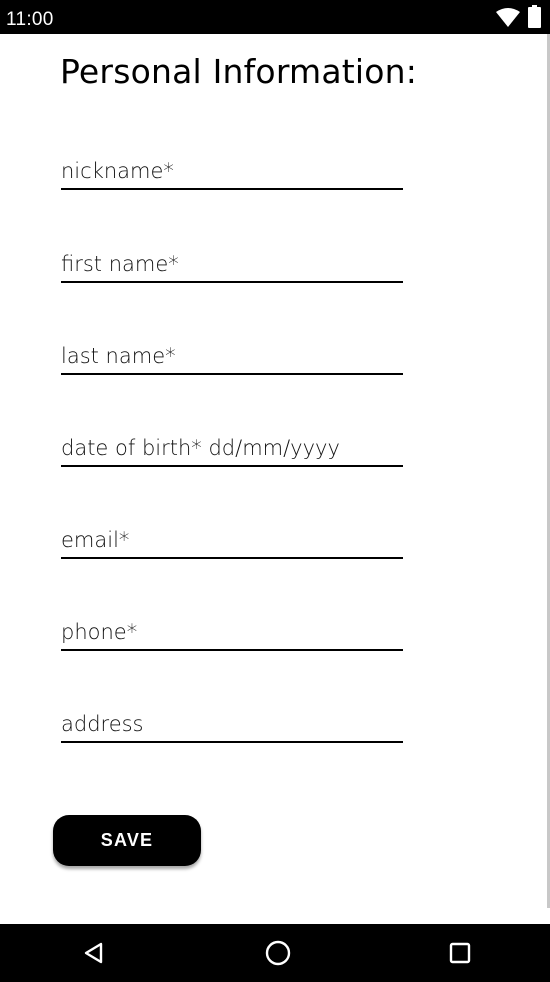  I want to click on navigation-bar, so click(275, 953).